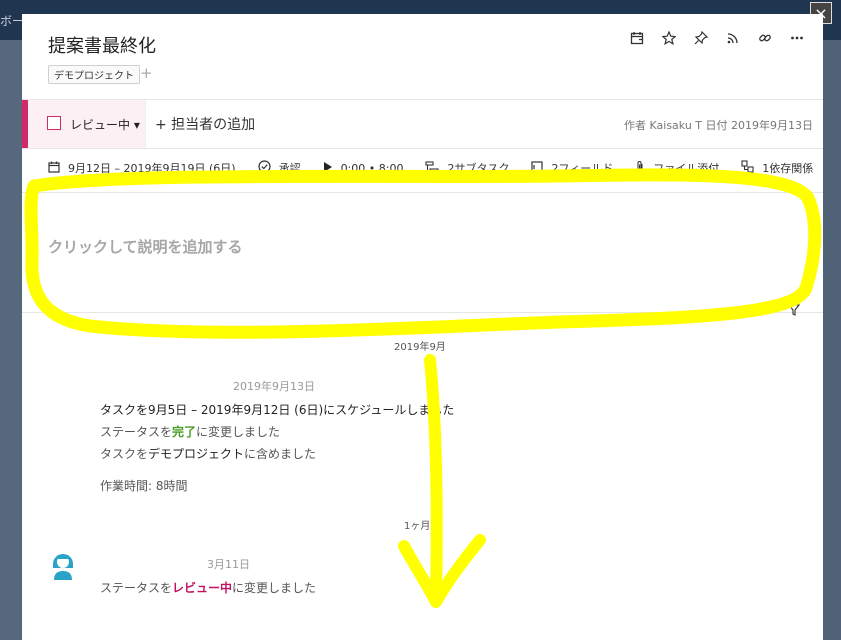 The width and height of the screenshot is (841, 640). I want to click on check-circle-icon, so click(264, 168).